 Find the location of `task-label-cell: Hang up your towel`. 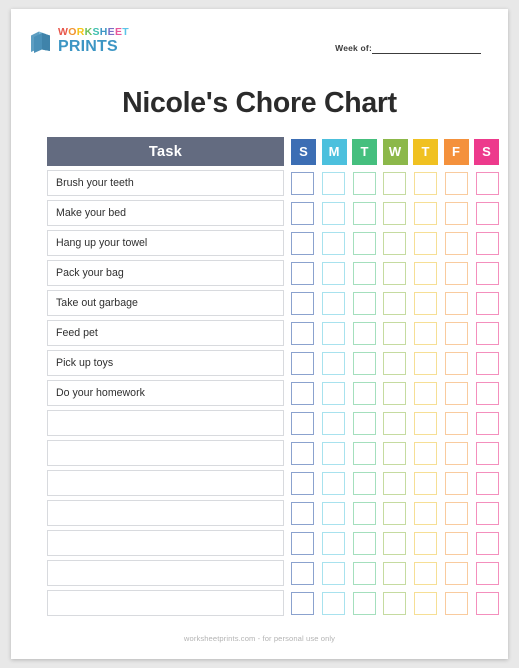

task-label-cell: Hang up your towel is located at coordinates (165, 243).